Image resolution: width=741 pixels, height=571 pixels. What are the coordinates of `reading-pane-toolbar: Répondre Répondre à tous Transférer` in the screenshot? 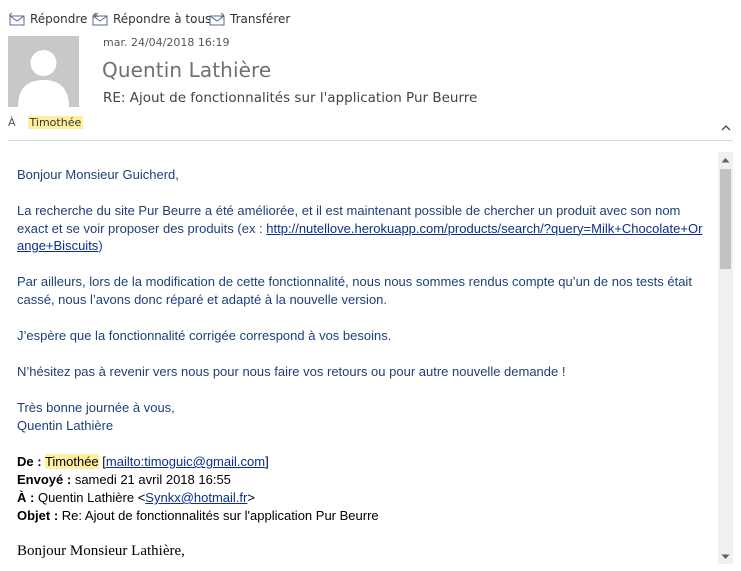 It's located at (370, 18).